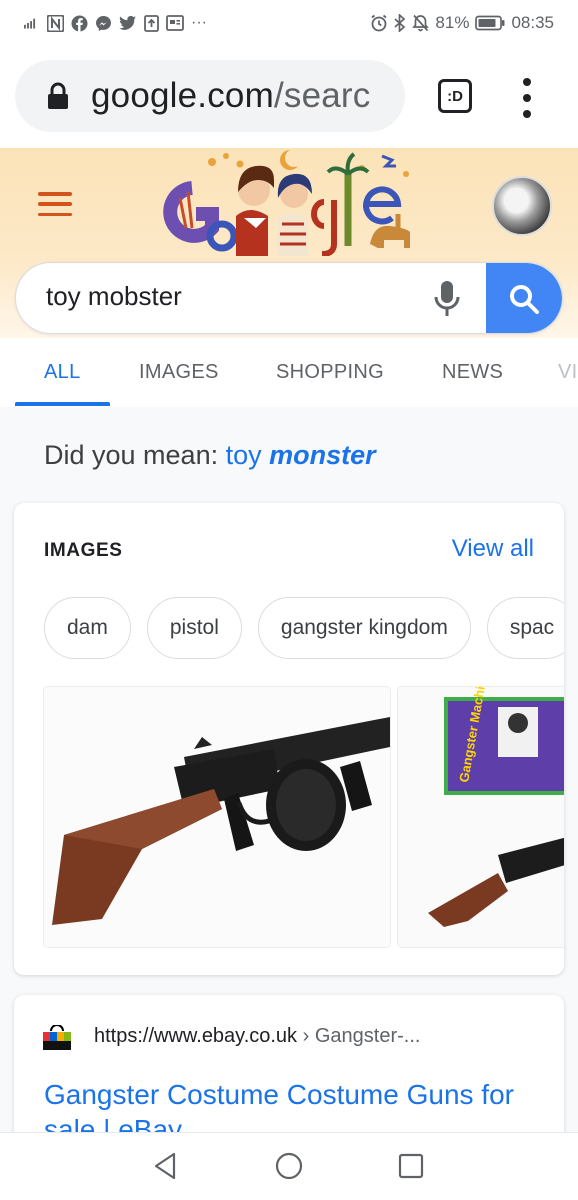 The image size is (578, 1200). What do you see at coordinates (288, 202) in the screenshot?
I see `google-doodle` at bounding box center [288, 202].